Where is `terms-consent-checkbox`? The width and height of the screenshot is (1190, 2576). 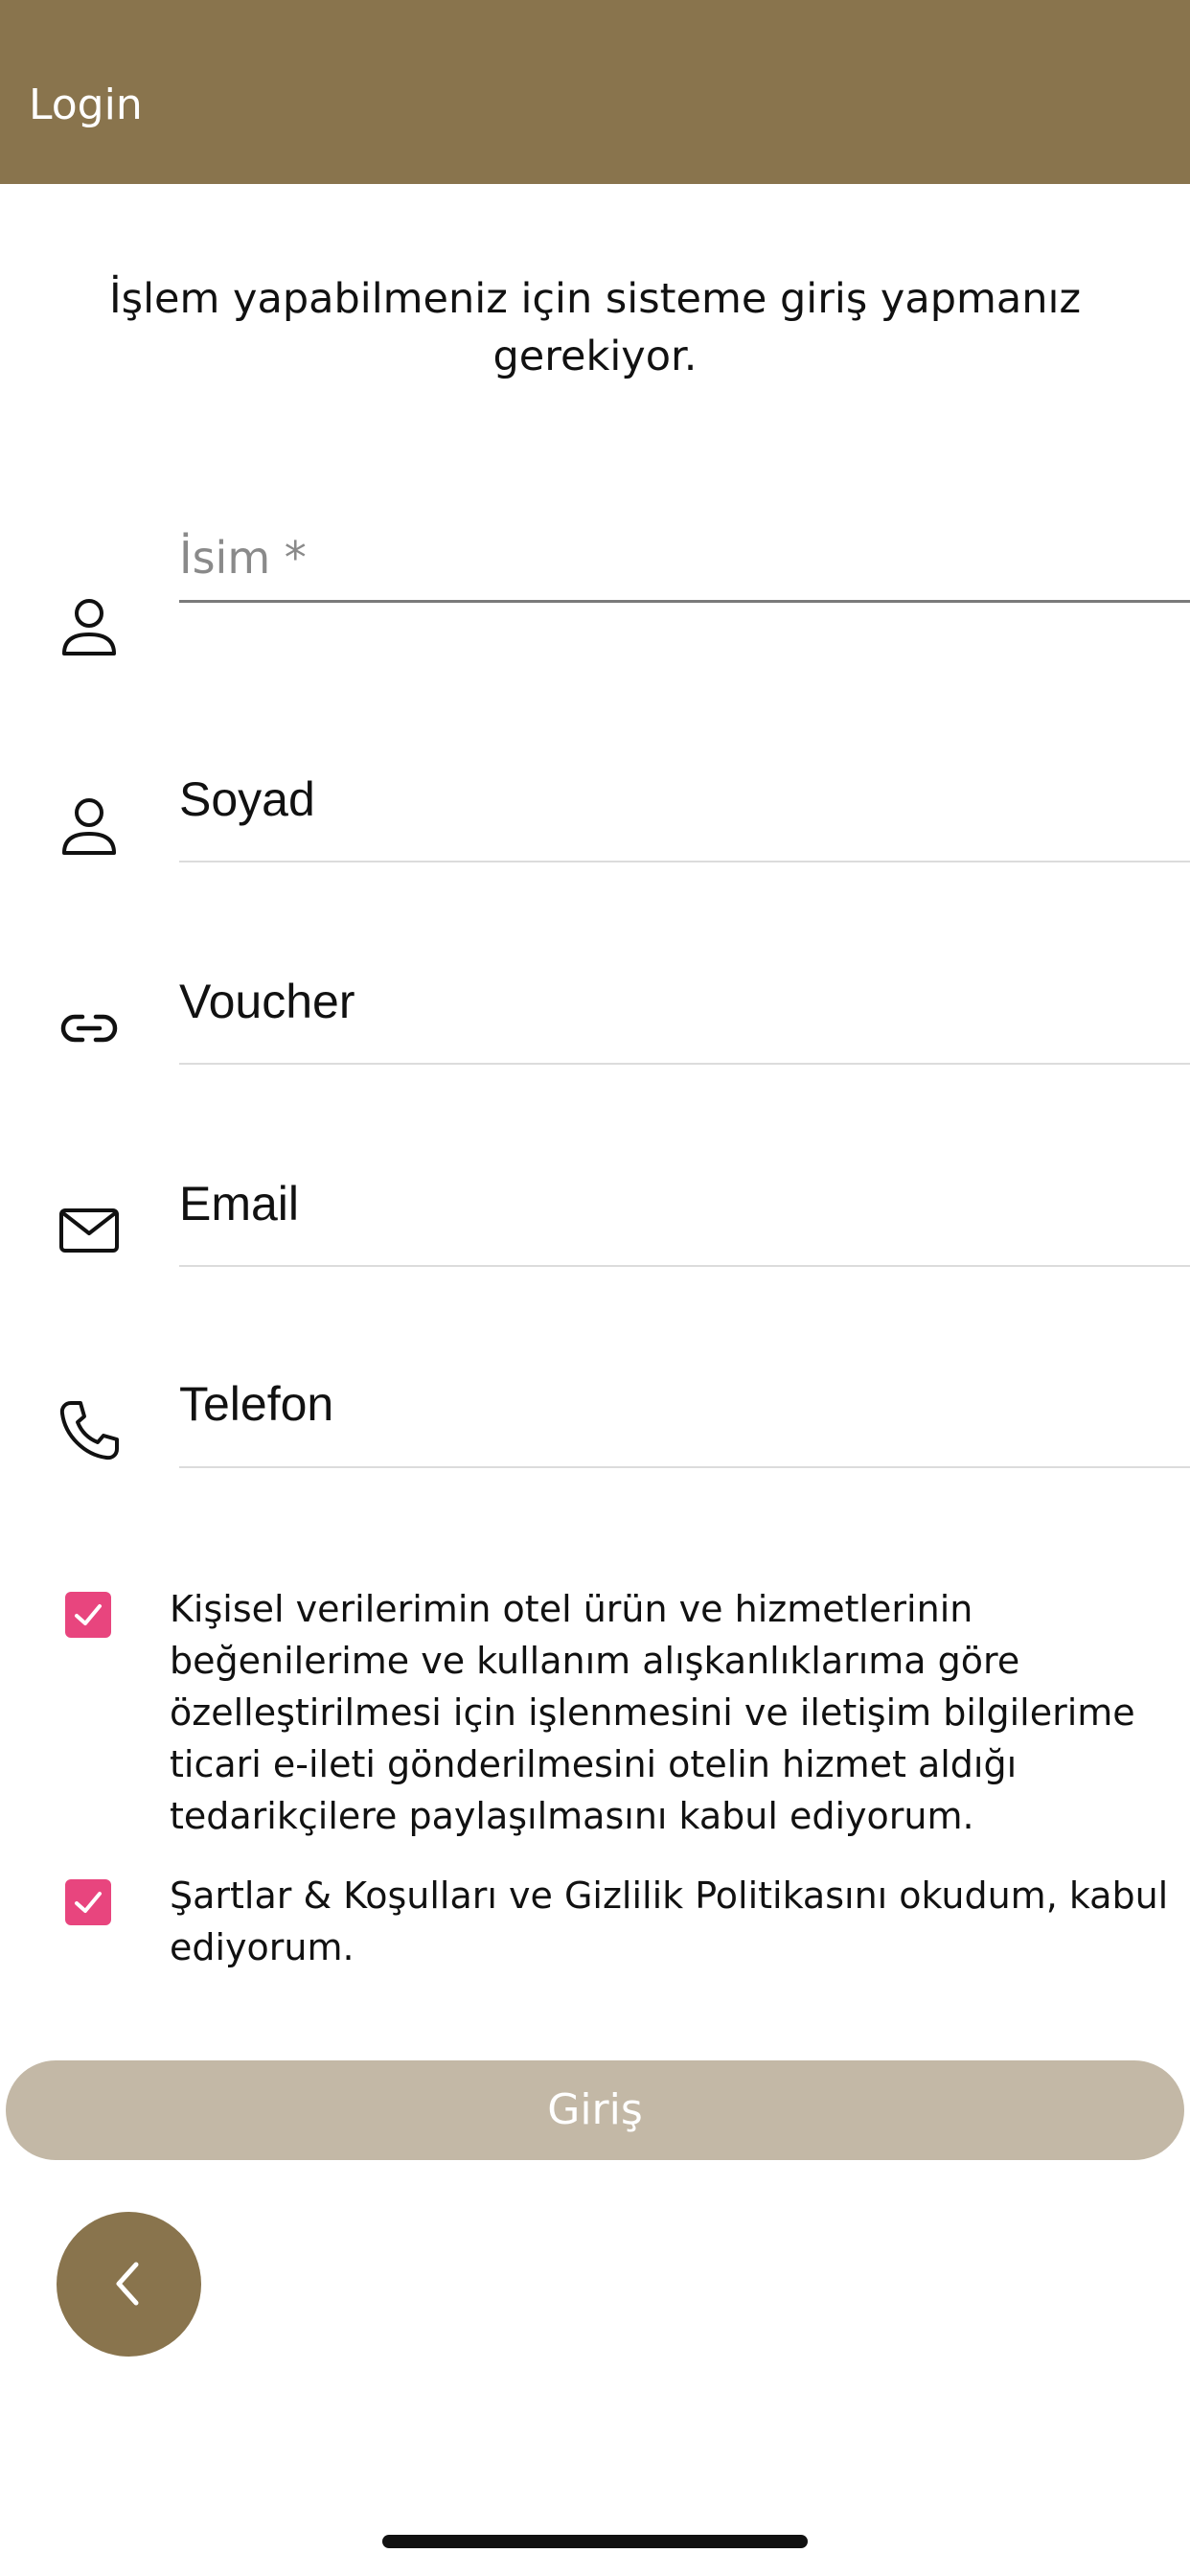 terms-consent-checkbox is located at coordinates (88, 1902).